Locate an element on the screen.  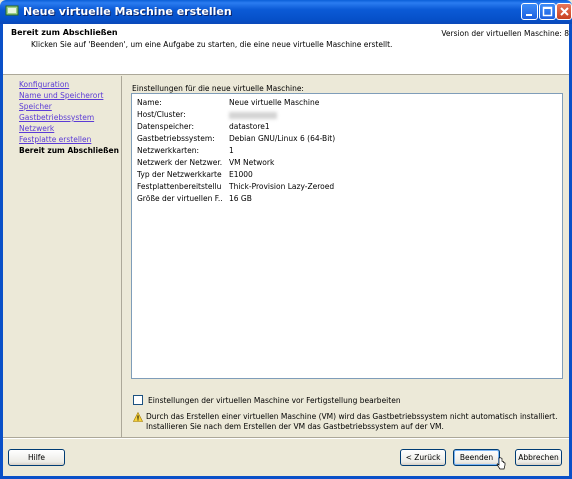
summary-value: Neue virtuelle Maschine is located at coordinates (274, 102).